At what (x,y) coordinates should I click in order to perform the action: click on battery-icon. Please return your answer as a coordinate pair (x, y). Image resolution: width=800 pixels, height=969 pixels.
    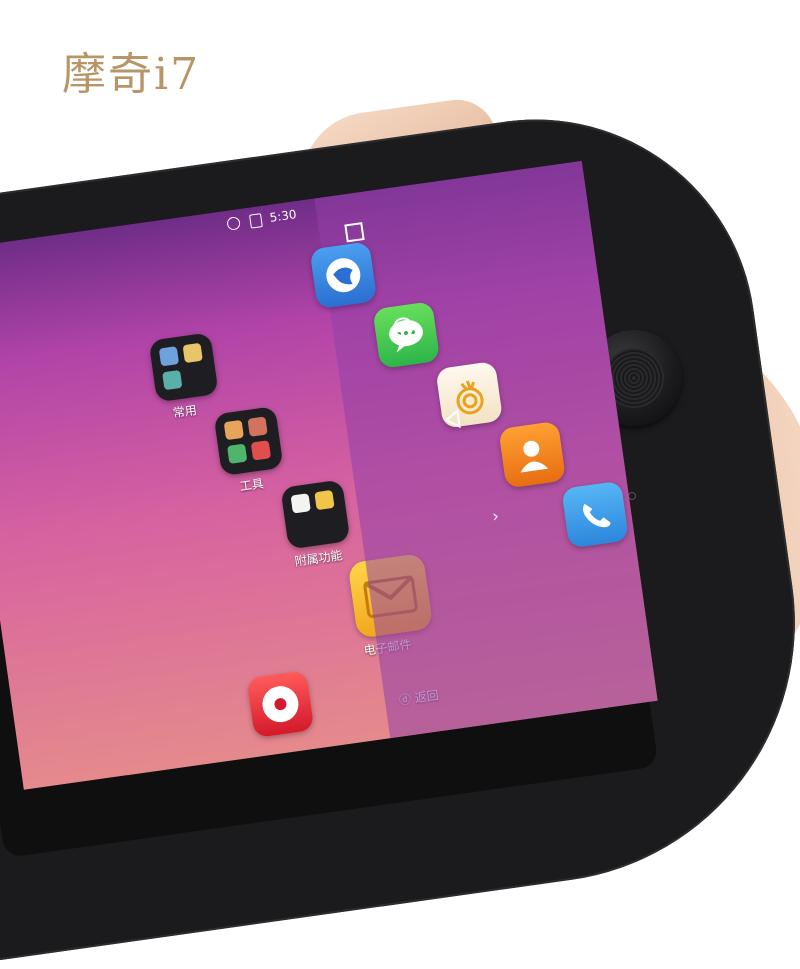
    Looking at the image, I should click on (256, 220).